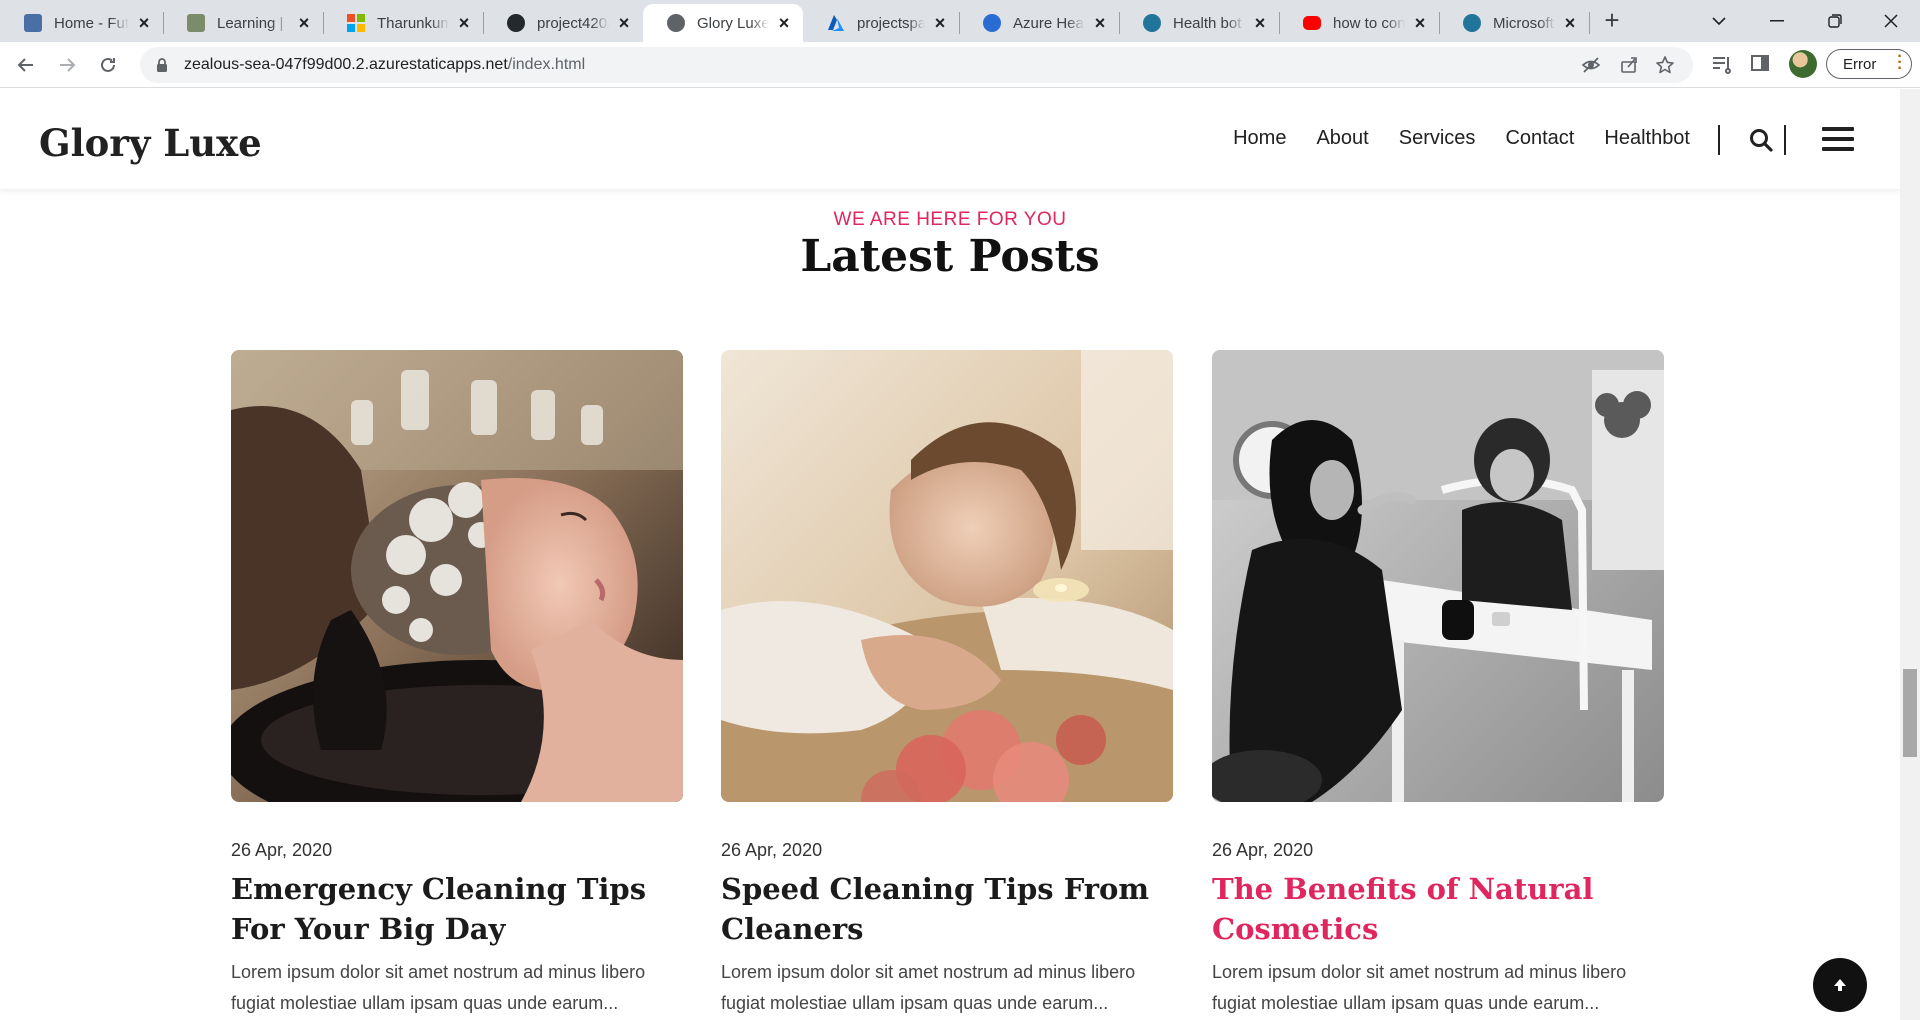 Image resolution: width=1920 pixels, height=1020 pixels. I want to click on tab-search-button, so click(1719, 21).